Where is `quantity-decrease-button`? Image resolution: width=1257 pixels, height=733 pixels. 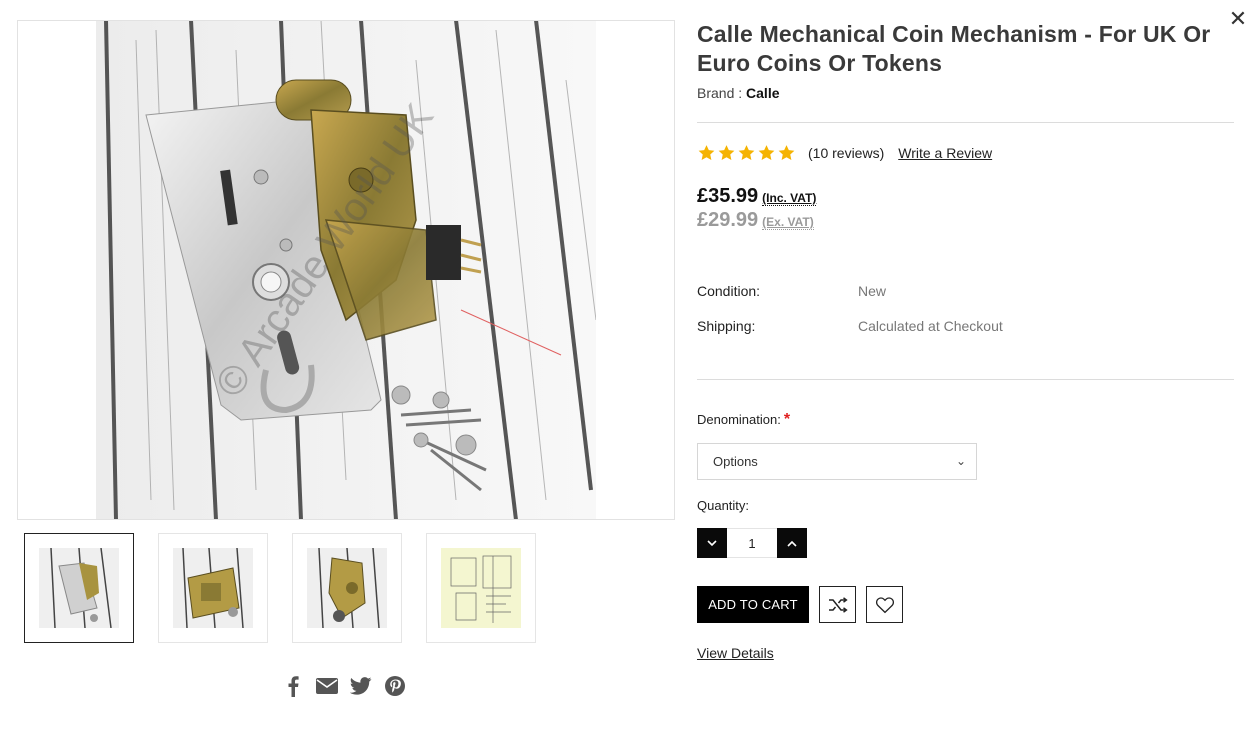
quantity-decrease-button is located at coordinates (712, 543).